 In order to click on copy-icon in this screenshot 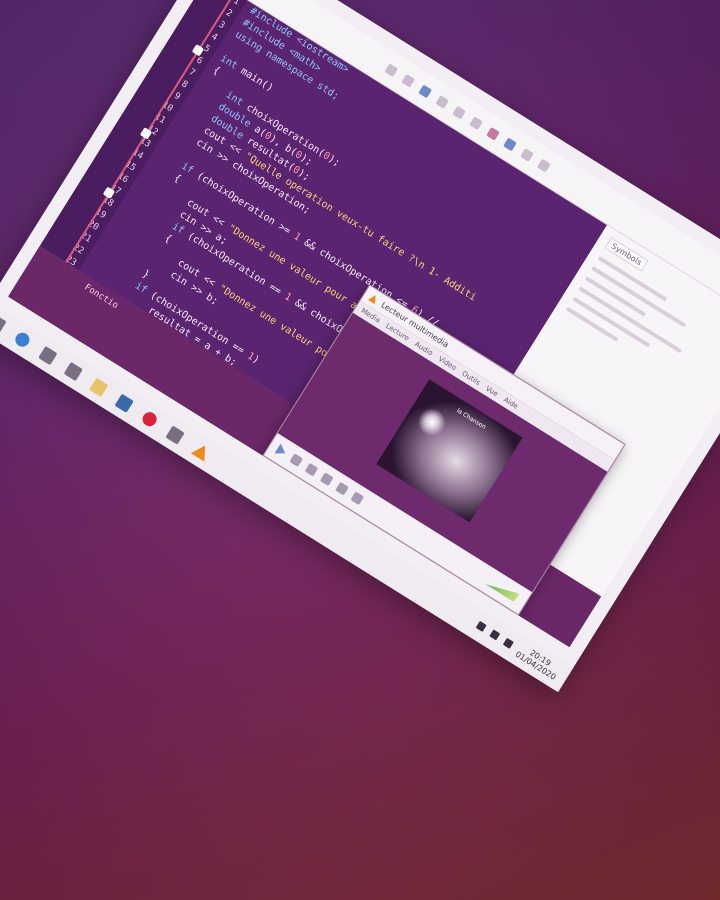, I will do `click(476, 122)`.